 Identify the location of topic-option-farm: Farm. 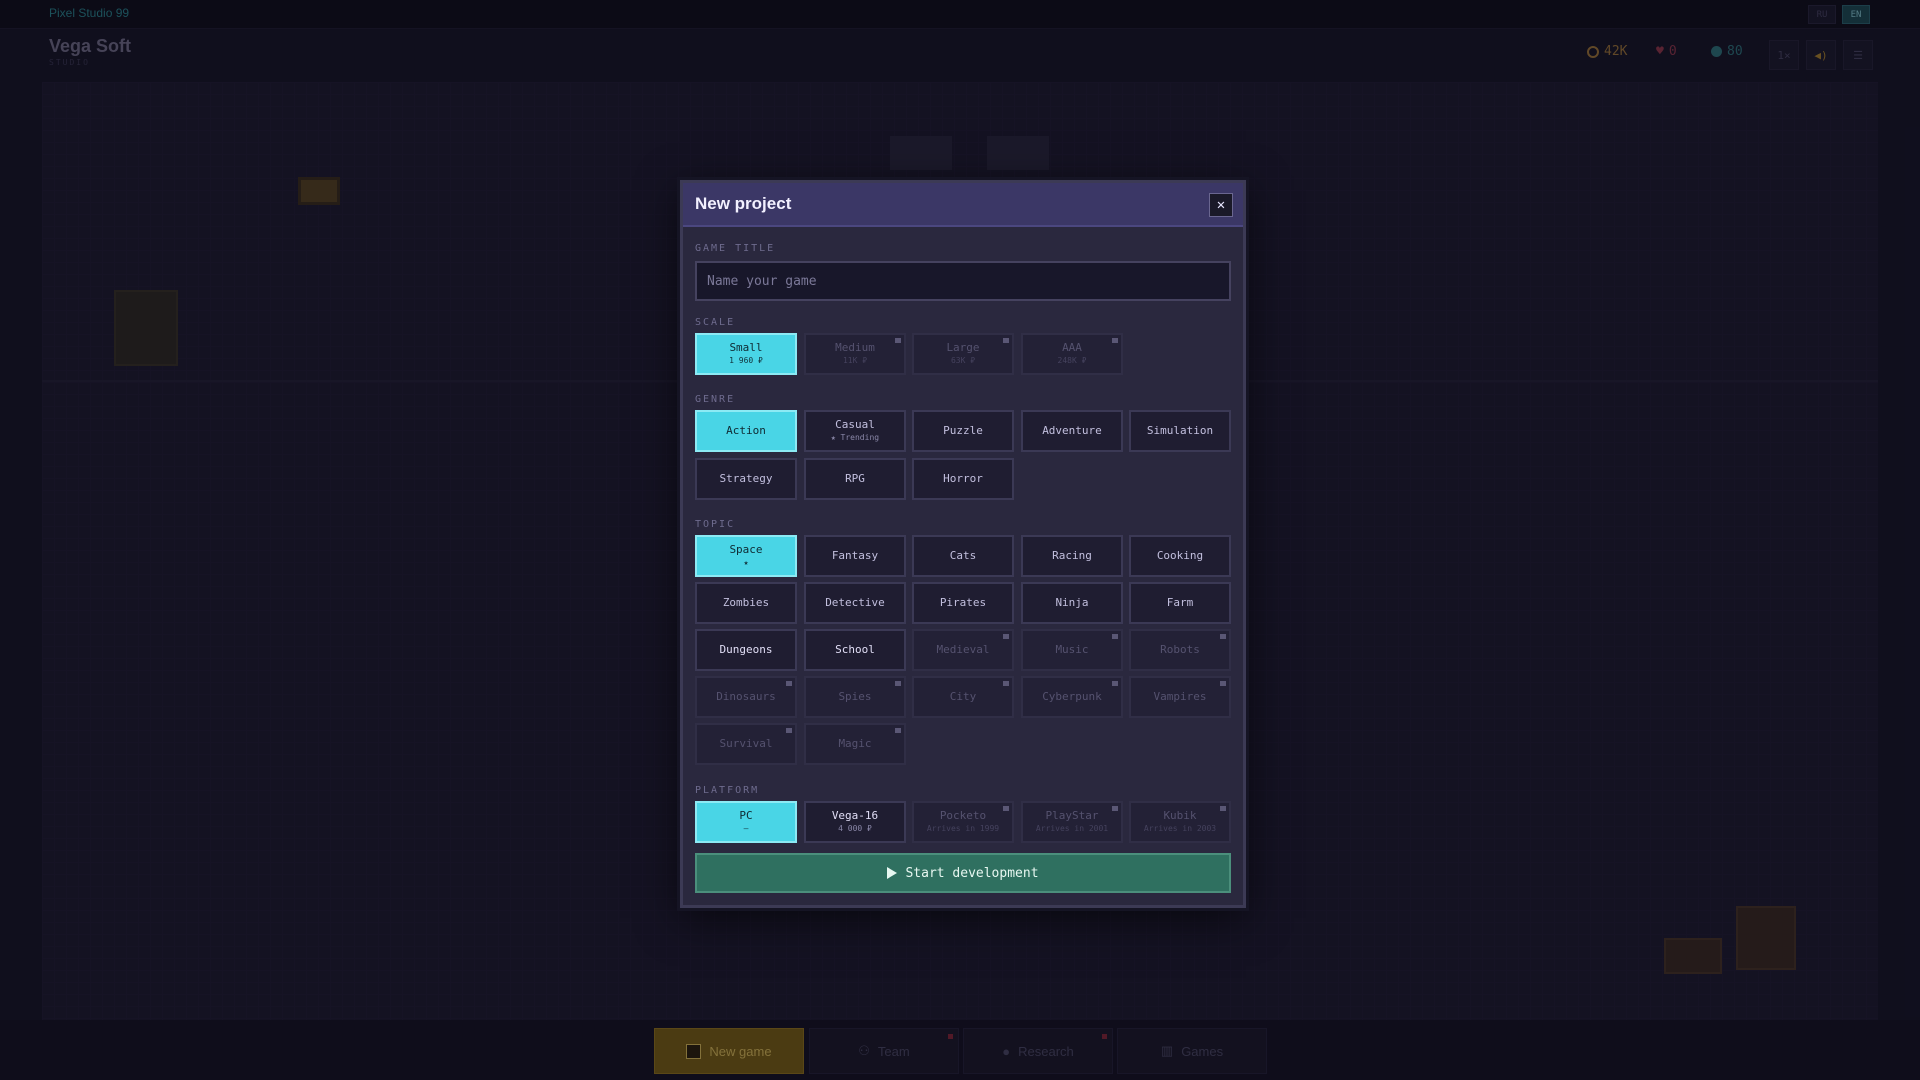
(1180, 603).